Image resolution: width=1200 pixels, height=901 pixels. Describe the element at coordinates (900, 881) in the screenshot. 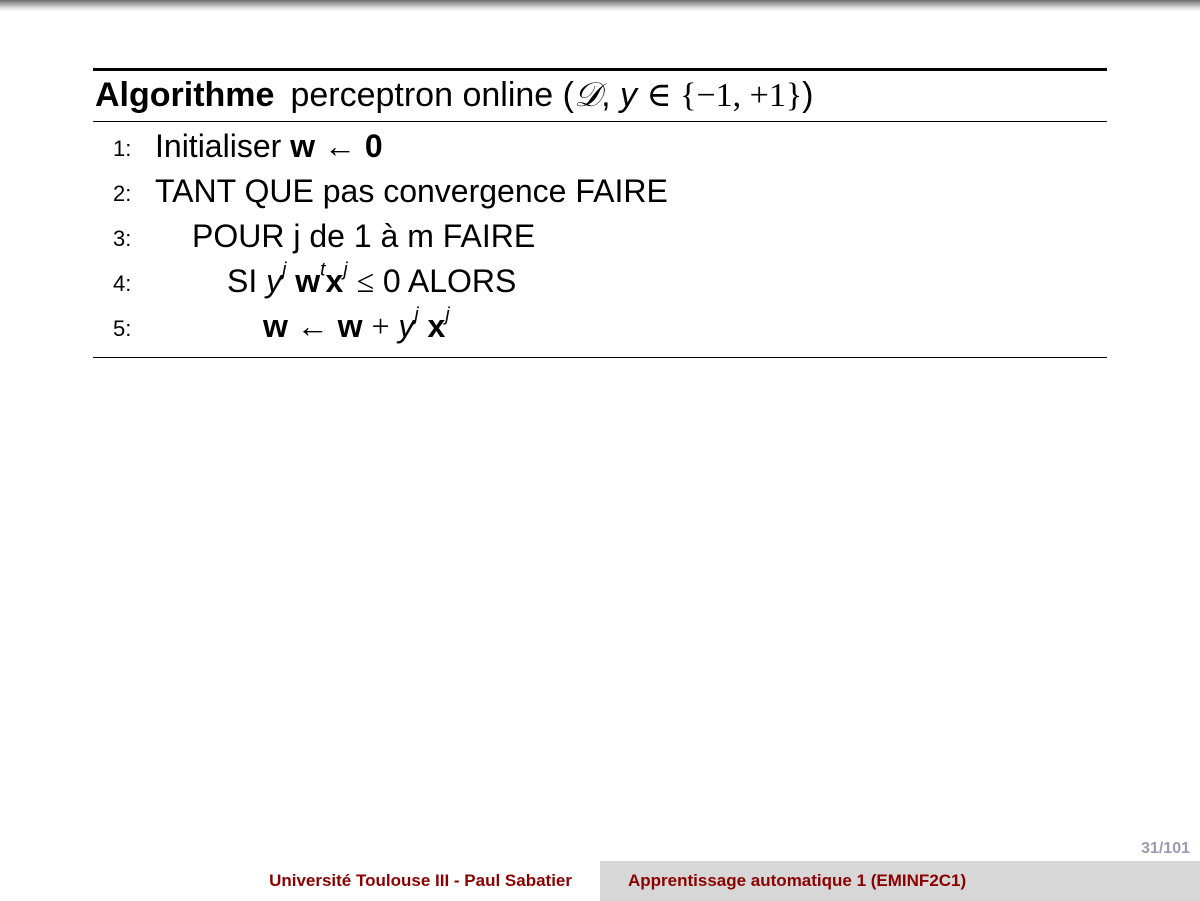

I see `footer-course: Apprentissage automatique 1 (EMINF2C1)` at that location.